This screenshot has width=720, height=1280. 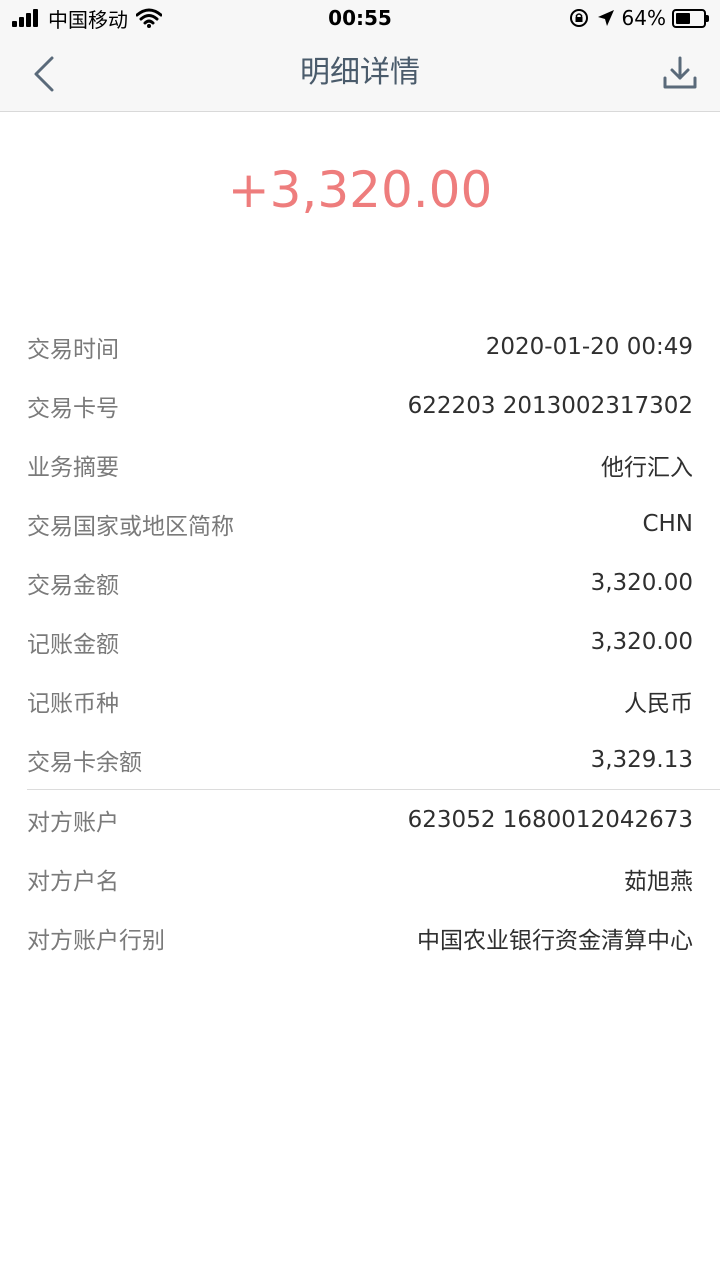 What do you see at coordinates (690, 18) in the screenshot?
I see `battery-icon` at bounding box center [690, 18].